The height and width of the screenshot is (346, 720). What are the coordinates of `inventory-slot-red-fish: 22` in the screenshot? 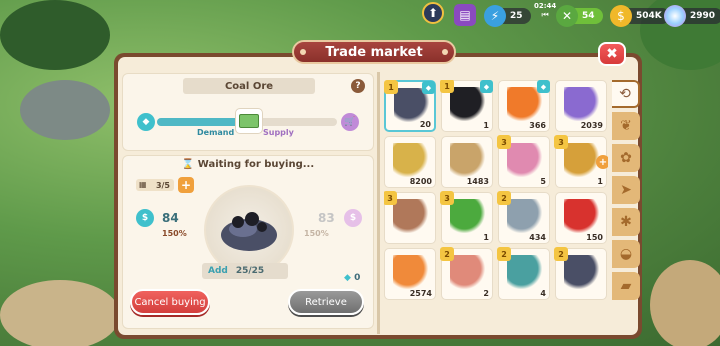 It's located at (466, 273).